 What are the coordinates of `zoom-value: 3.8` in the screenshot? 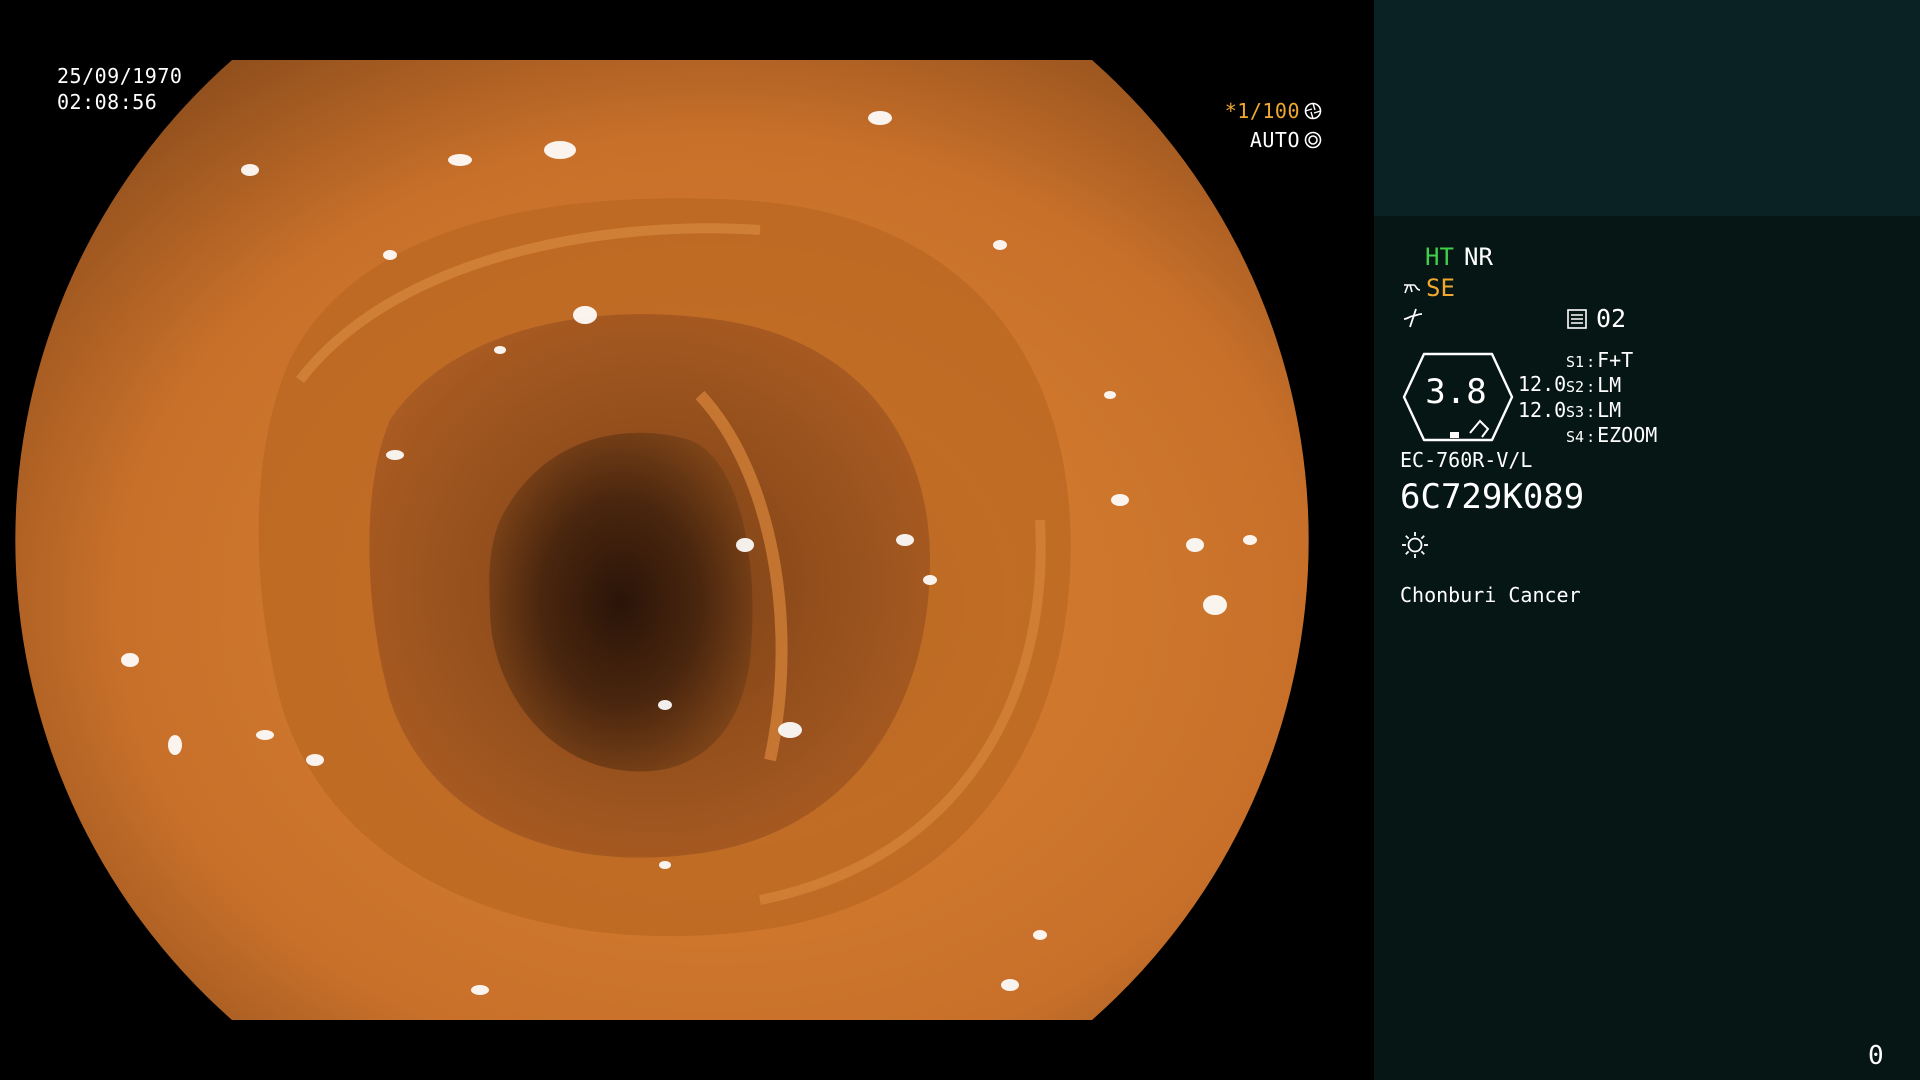 It's located at (1456, 392).